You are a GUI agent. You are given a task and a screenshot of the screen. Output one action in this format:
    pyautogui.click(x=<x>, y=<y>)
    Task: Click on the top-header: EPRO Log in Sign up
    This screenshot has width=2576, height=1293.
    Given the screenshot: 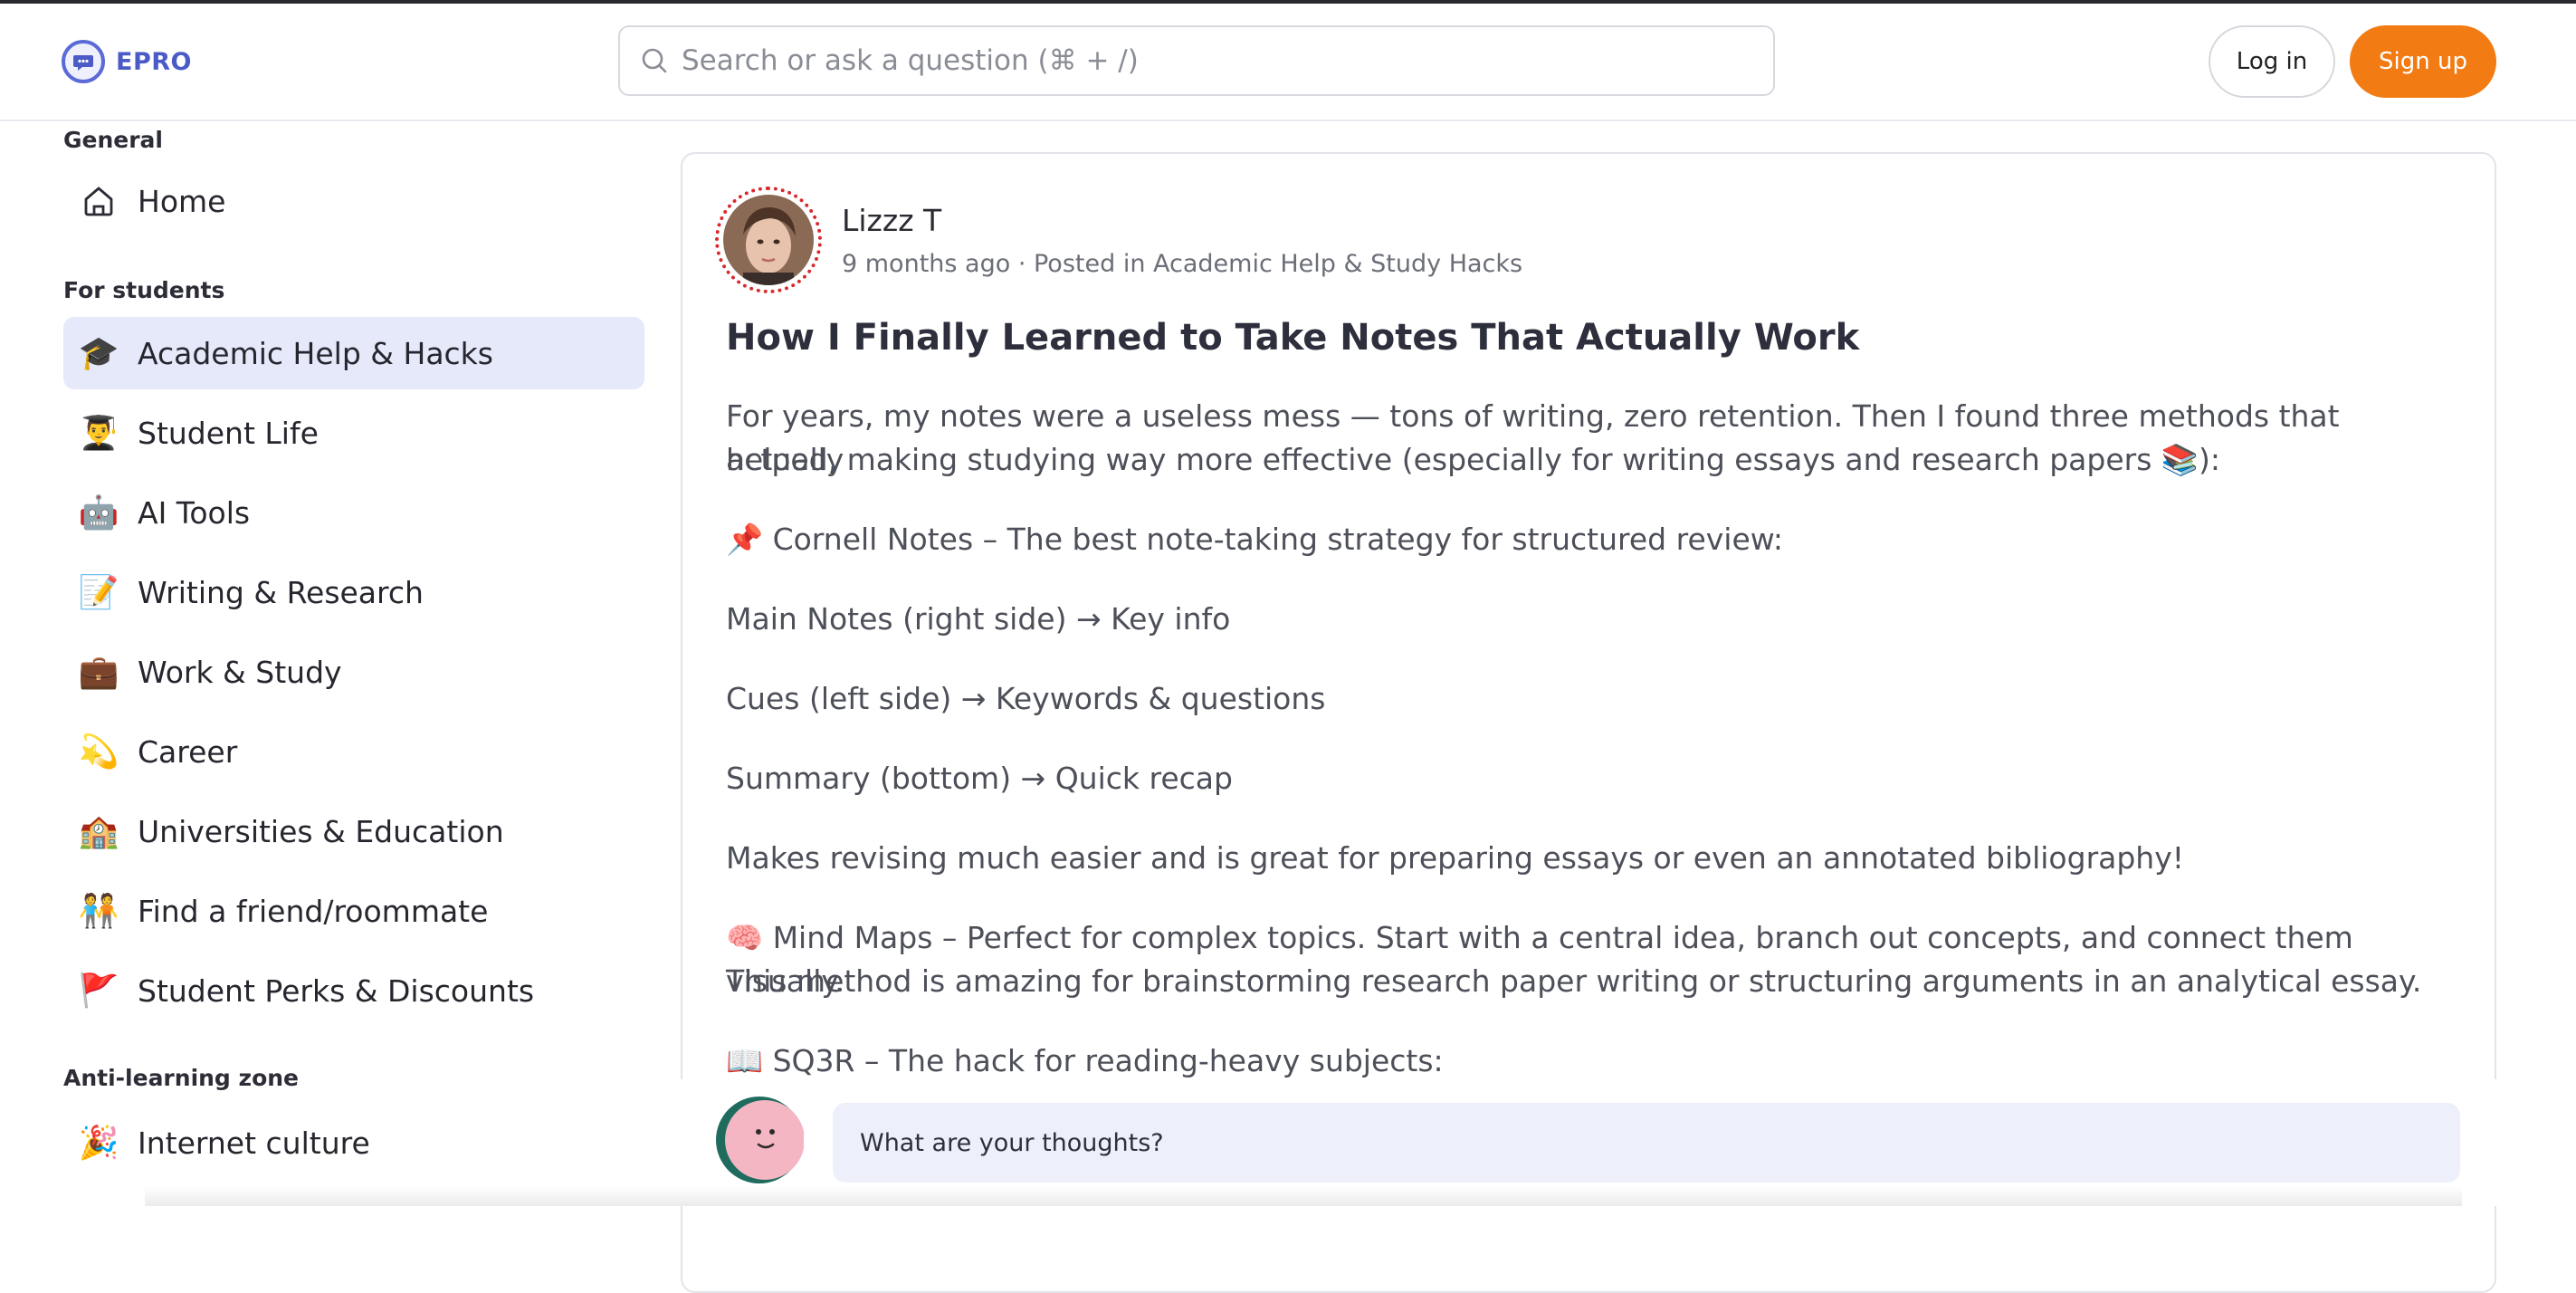 What is the action you would take?
    pyautogui.click(x=1288, y=62)
    